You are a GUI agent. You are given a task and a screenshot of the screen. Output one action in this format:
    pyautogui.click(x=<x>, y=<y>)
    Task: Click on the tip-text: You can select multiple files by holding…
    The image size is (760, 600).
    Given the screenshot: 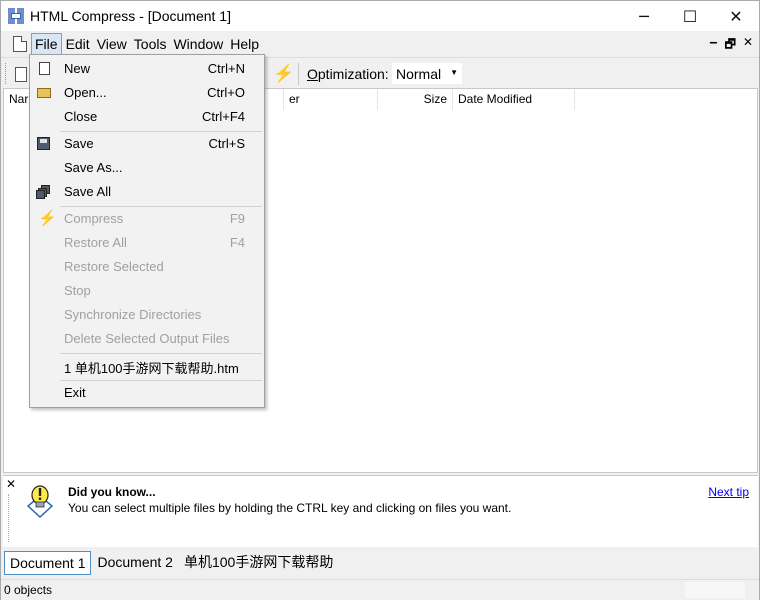 What is the action you would take?
    pyautogui.click(x=290, y=508)
    